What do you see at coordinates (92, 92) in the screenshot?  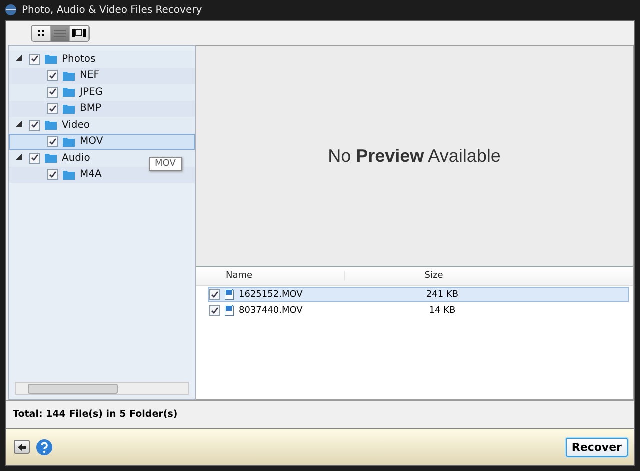 I see `folder-label: JPEG` at bounding box center [92, 92].